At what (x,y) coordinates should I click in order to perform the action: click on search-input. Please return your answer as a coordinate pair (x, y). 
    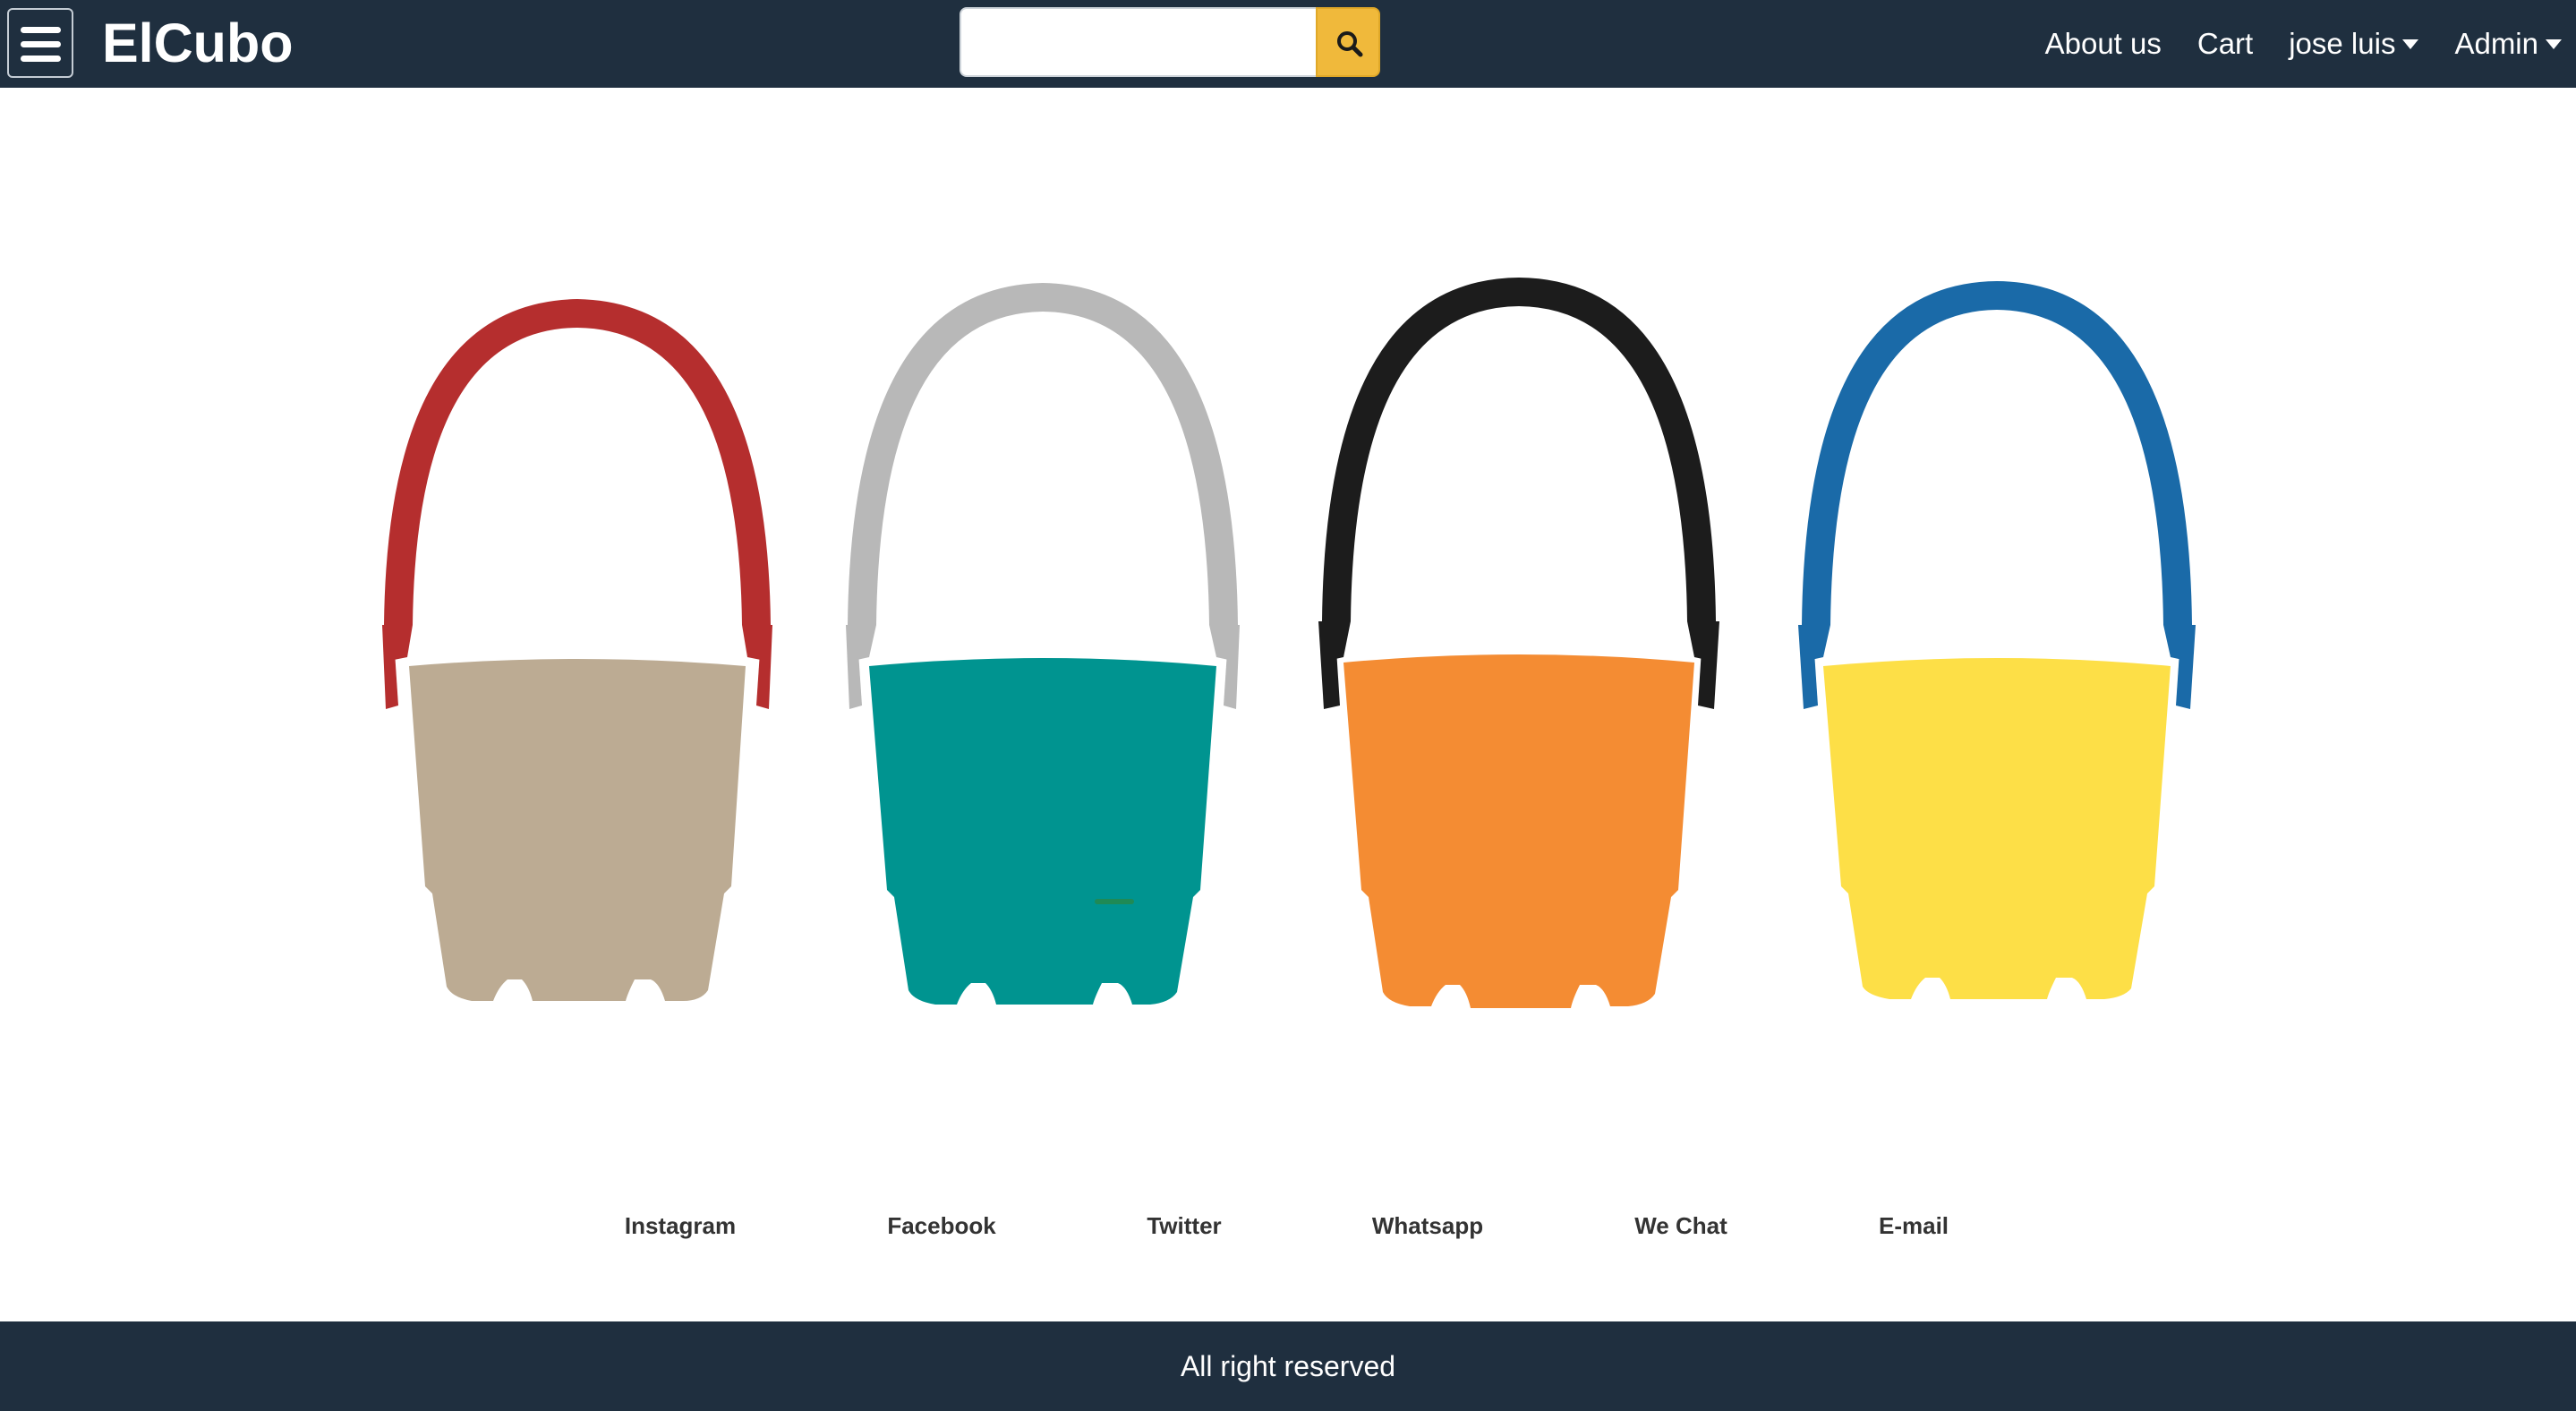
    Looking at the image, I should click on (1139, 42).